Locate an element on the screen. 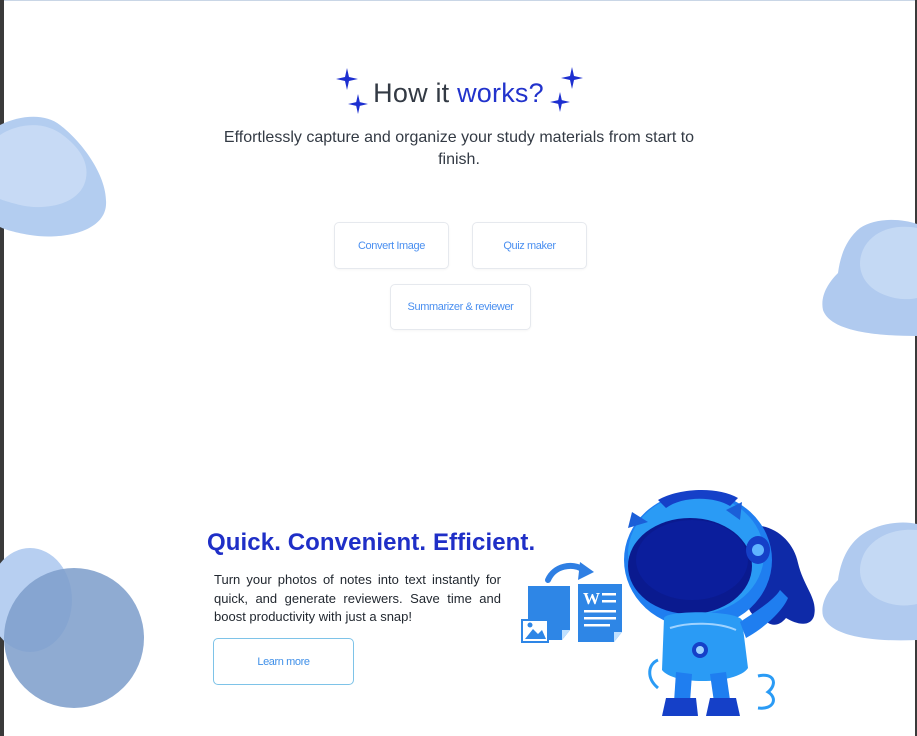  window-top-border is located at coordinates (458, 0).